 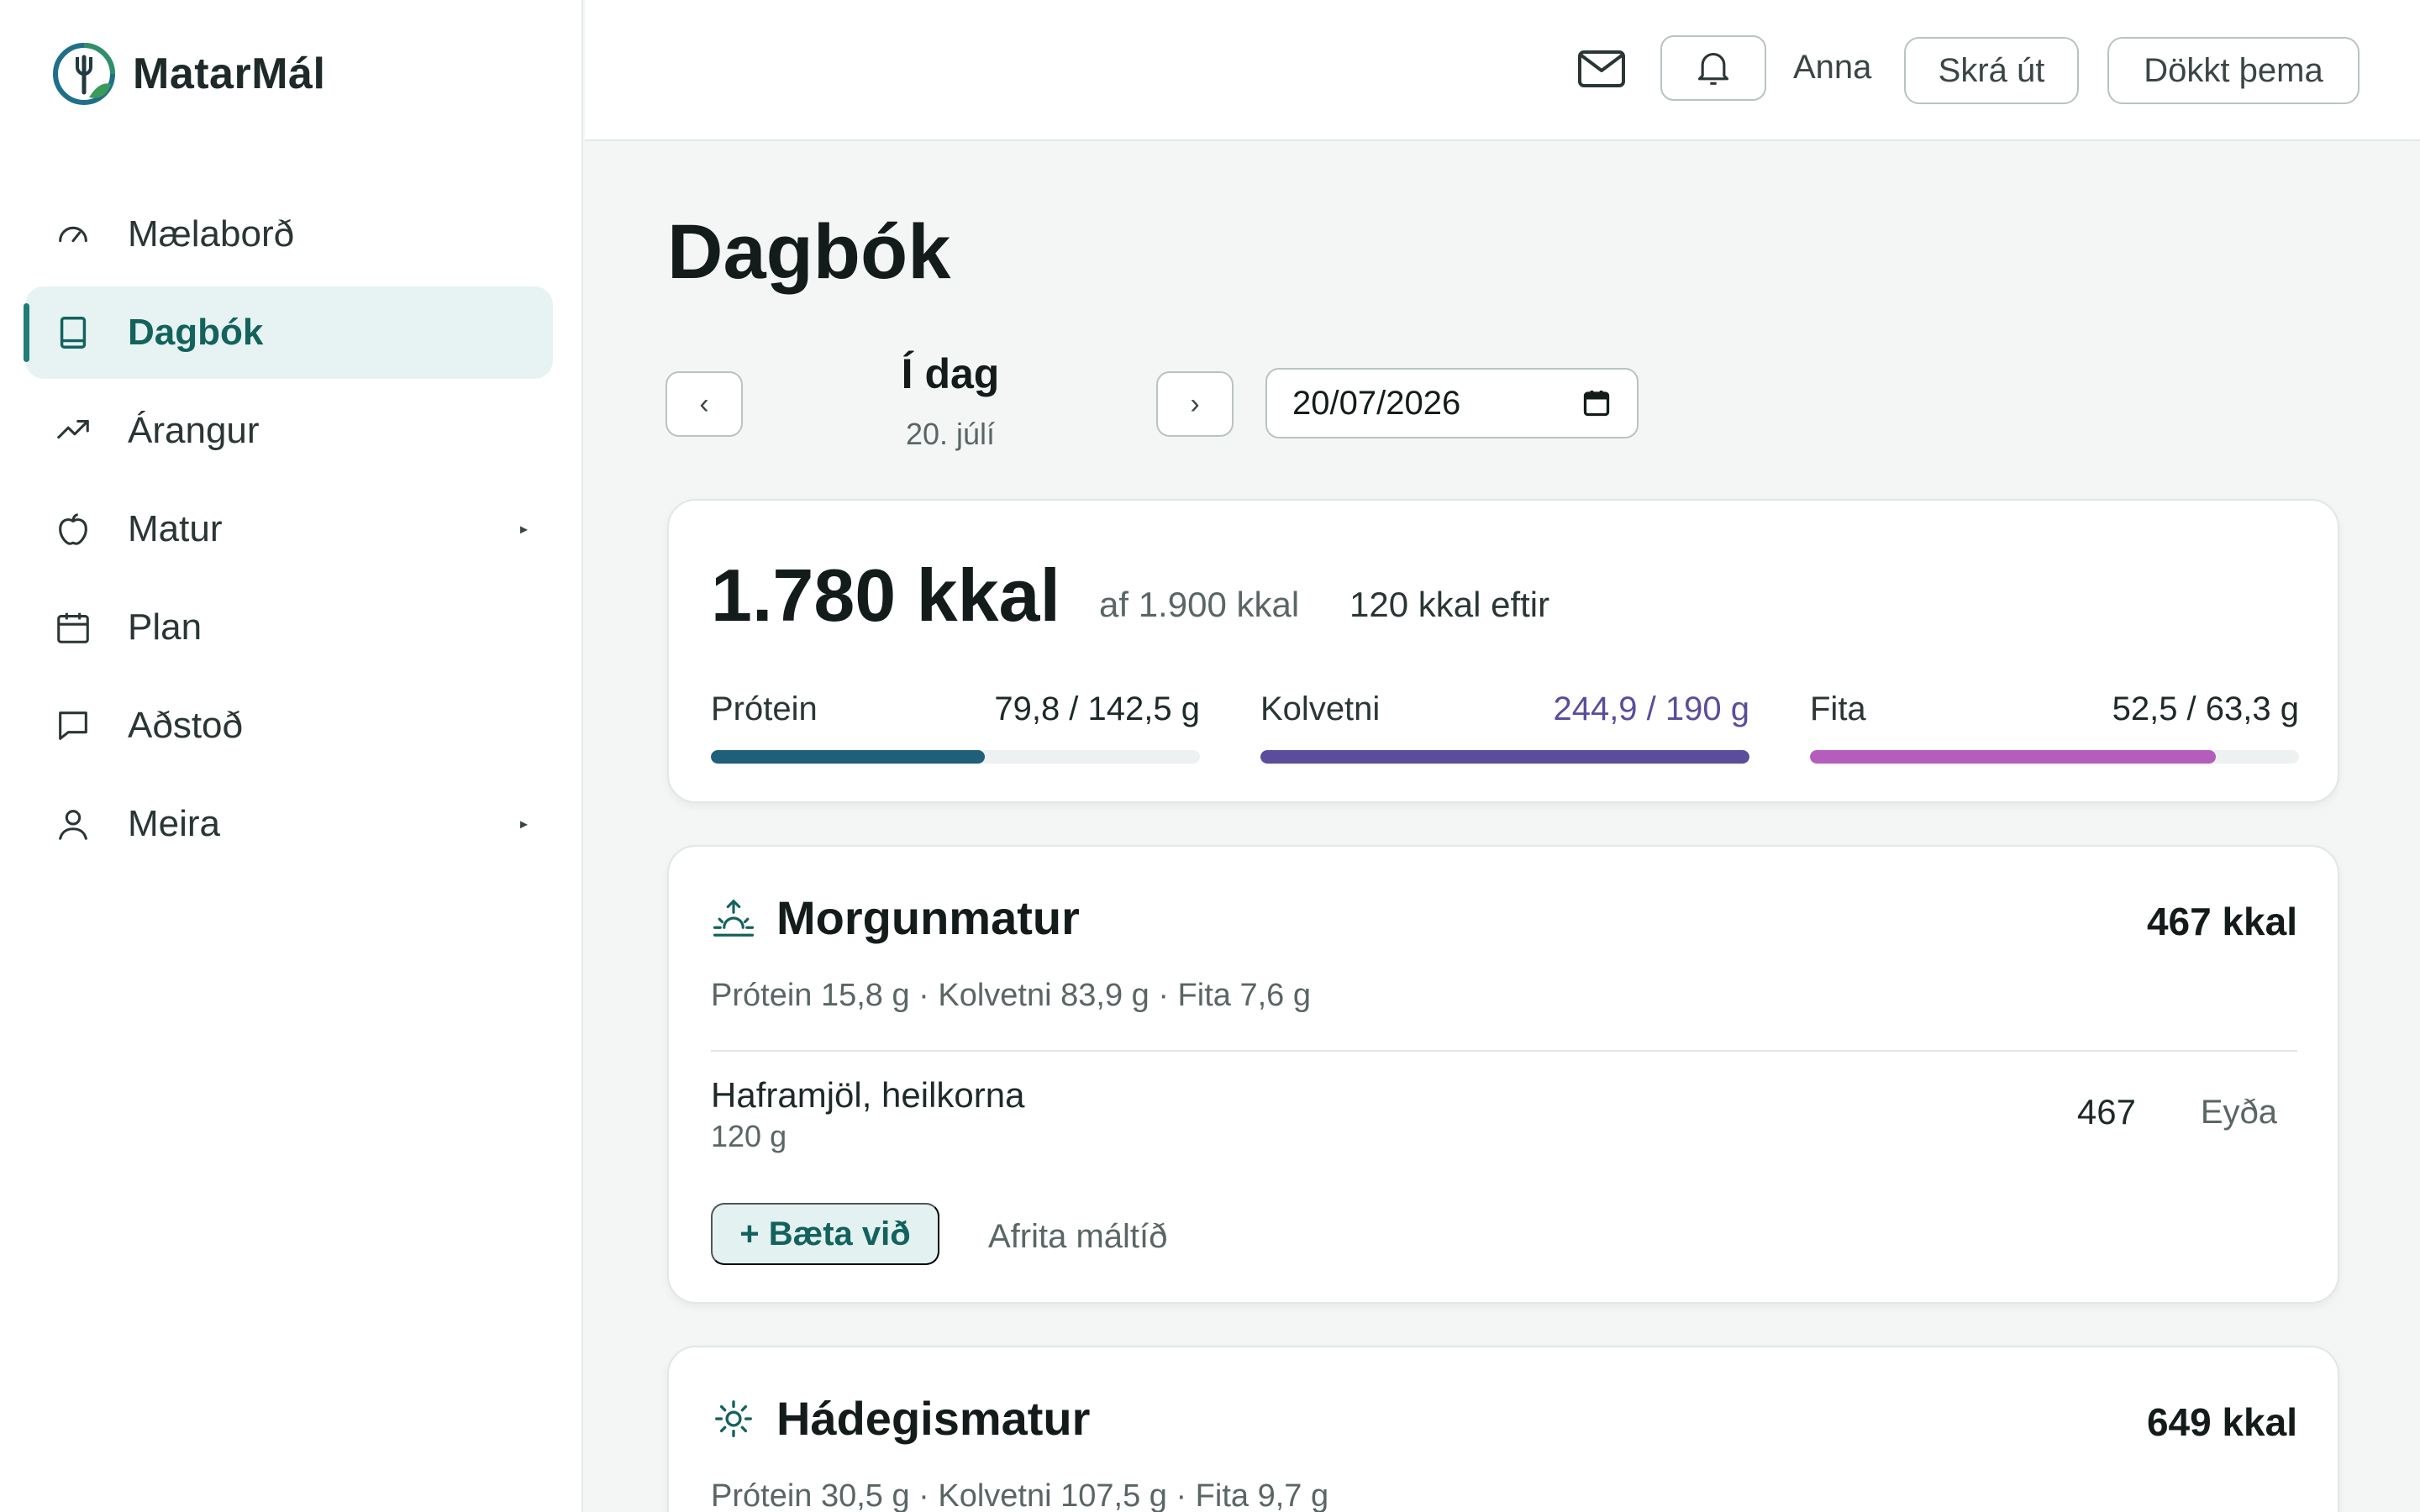 I want to click on sidebar-item-dashboard: Mælaborð, so click(x=289, y=234).